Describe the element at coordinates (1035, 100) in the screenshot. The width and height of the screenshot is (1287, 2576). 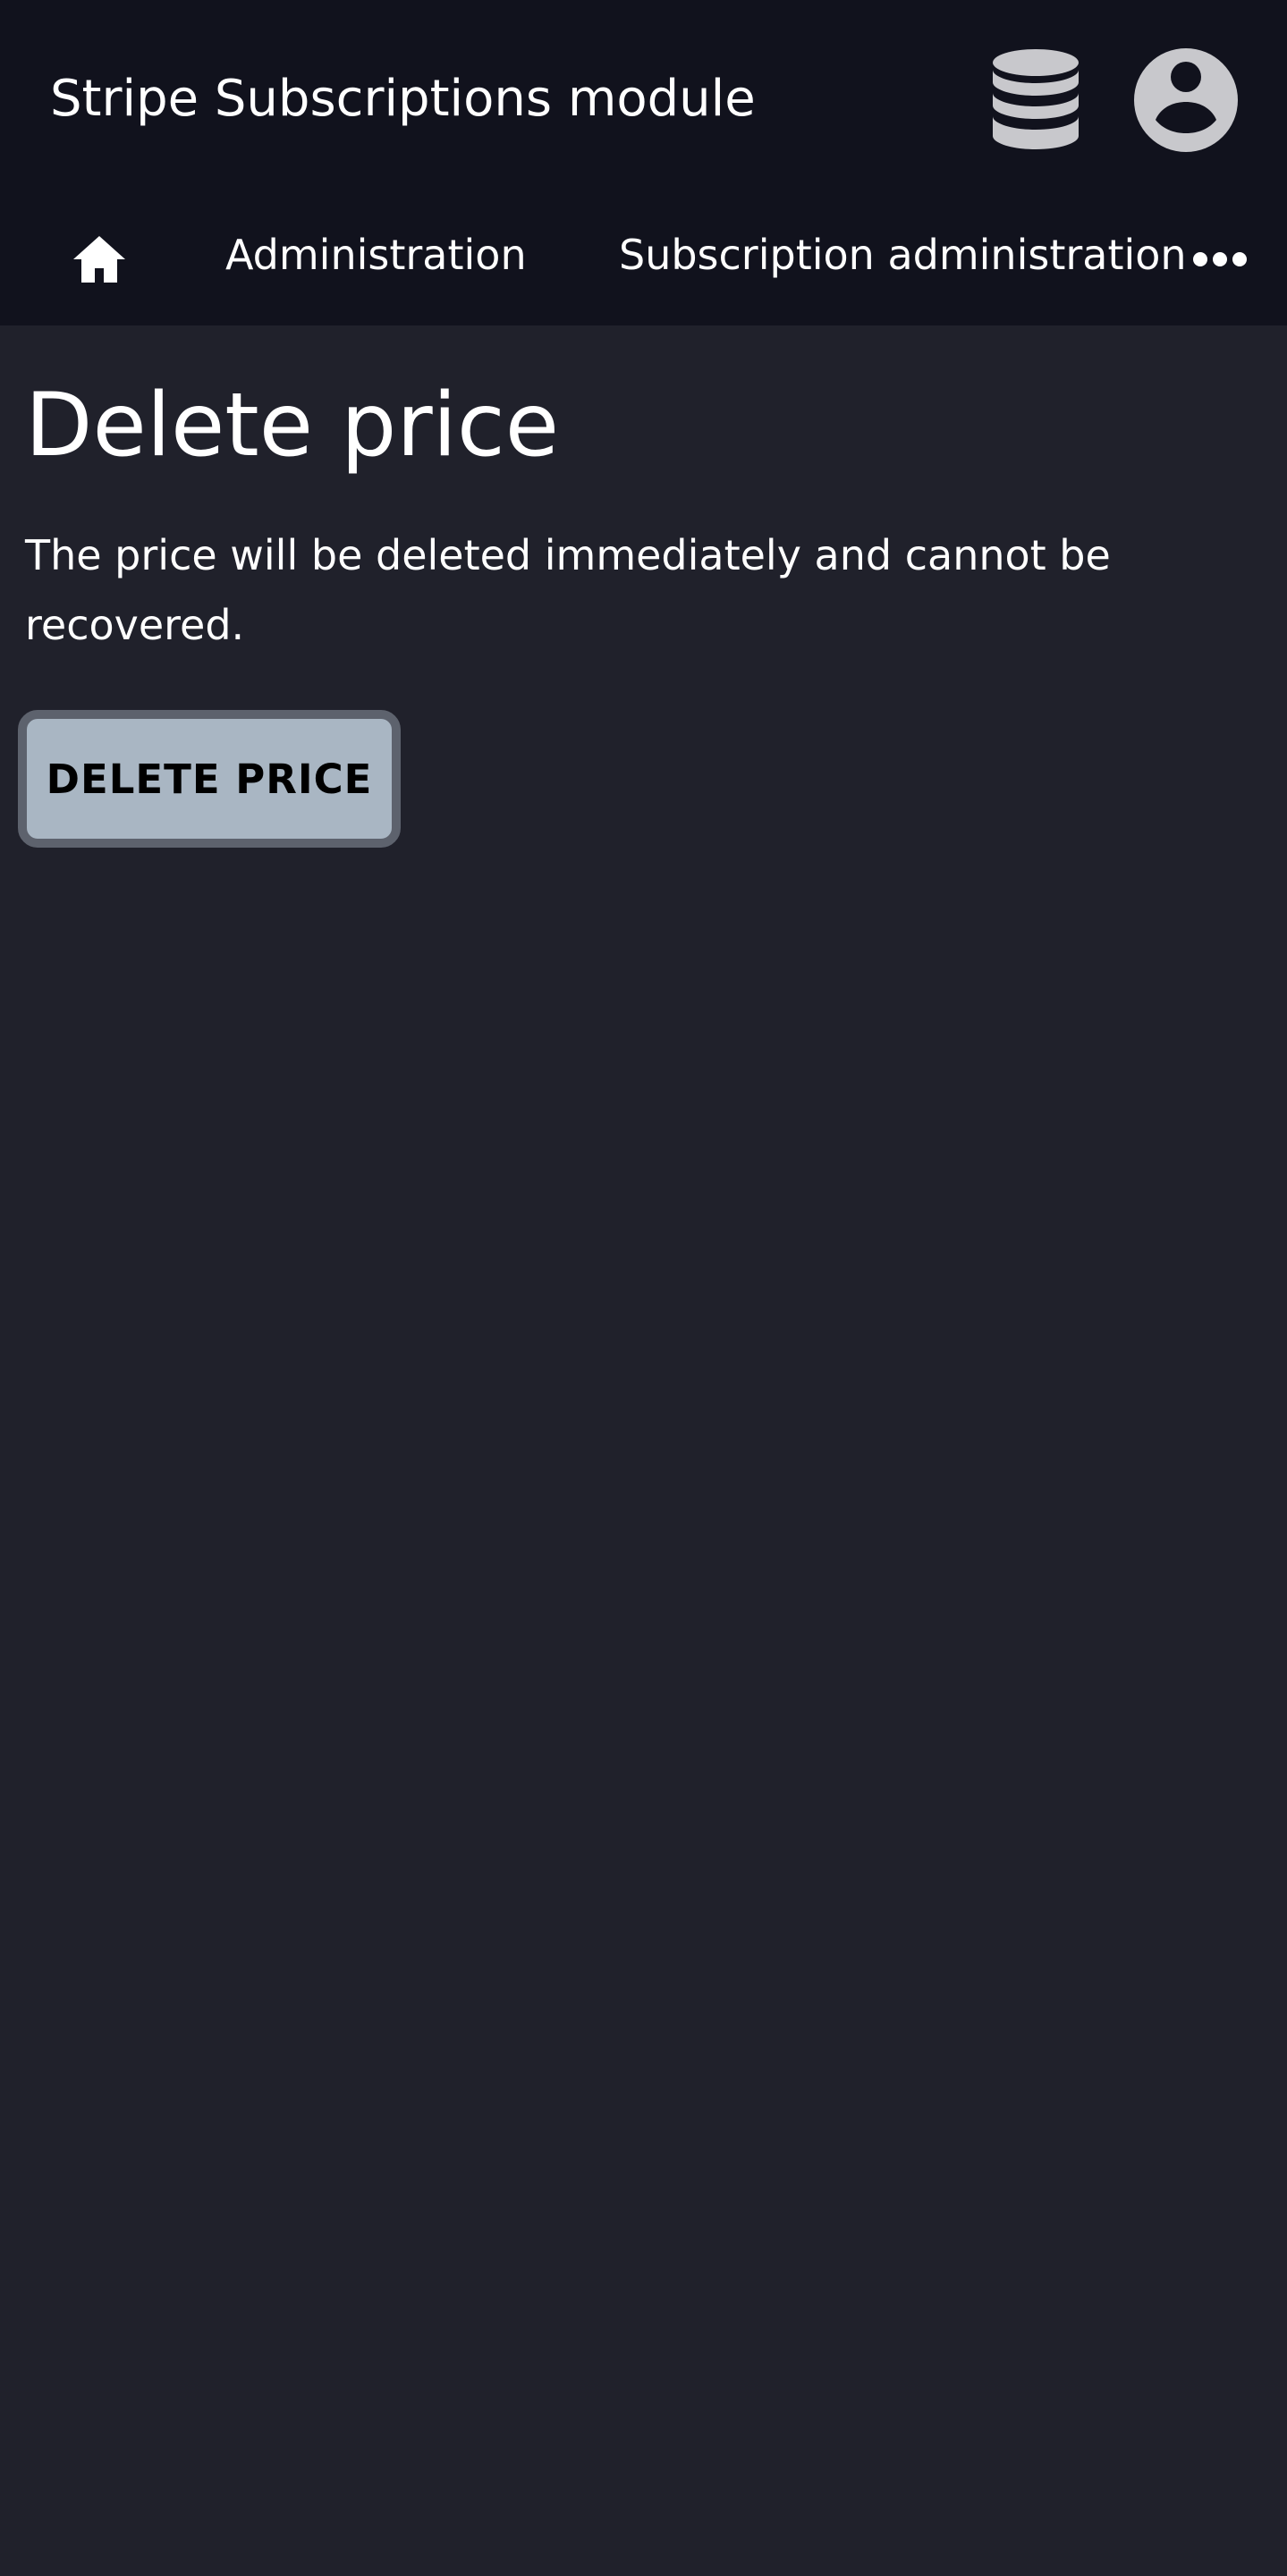
I see `database-icon` at that location.